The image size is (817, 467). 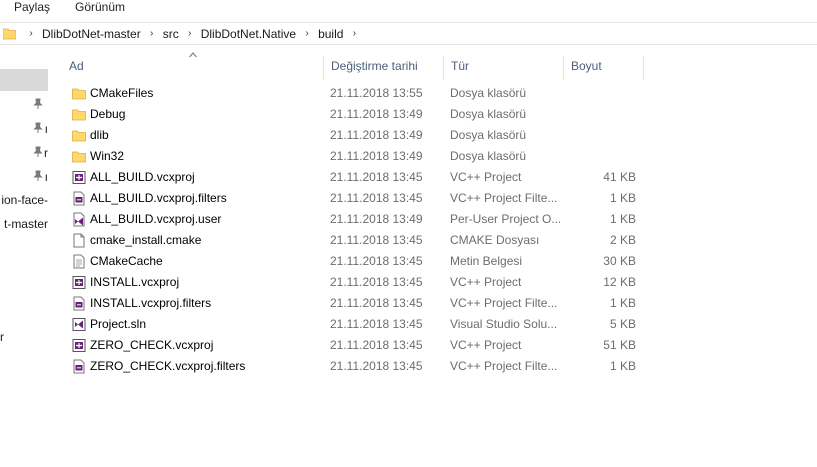 I want to click on nav-item-label: ion-face-, so click(x=24, y=200).